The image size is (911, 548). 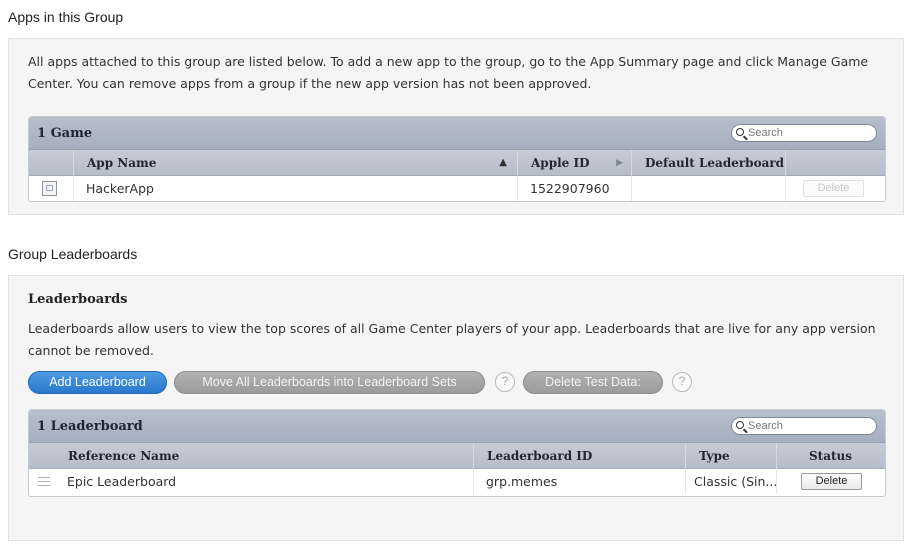 I want to click on app-actions-cell: Delete, so click(x=835, y=188).